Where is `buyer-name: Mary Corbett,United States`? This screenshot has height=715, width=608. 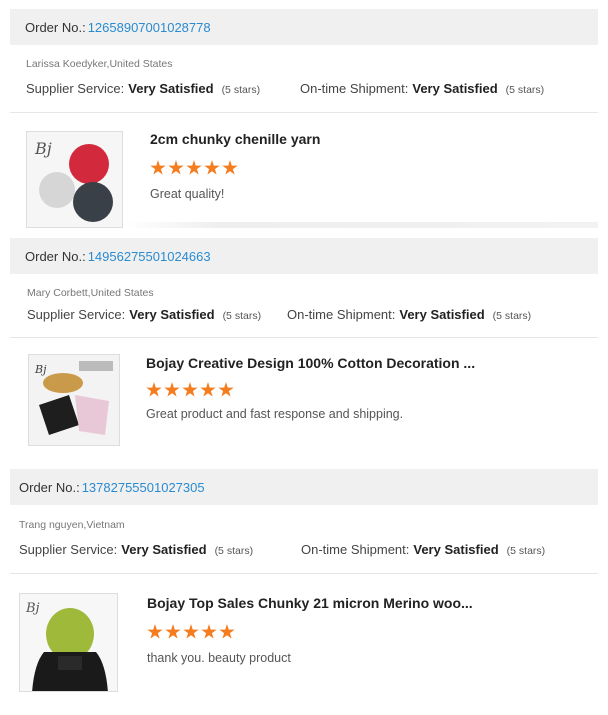
buyer-name: Mary Corbett,United States is located at coordinates (90, 293).